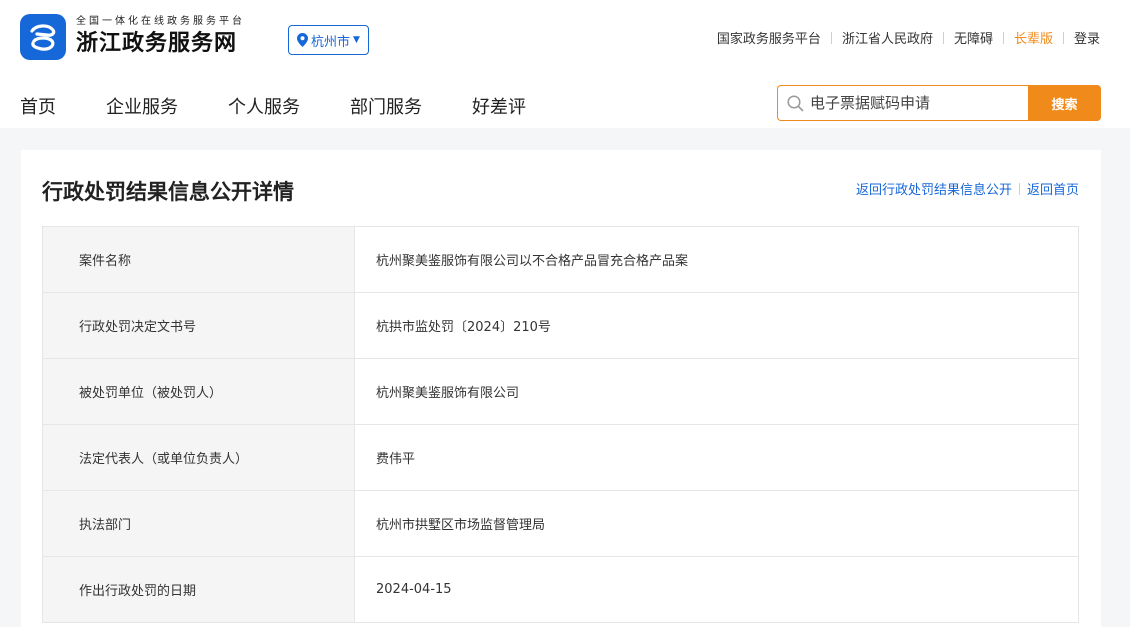  What do you see at coordinates (716, 259) in the screenshot?
I see `row-value: 杭州聚美鉴服饰有限公司以不合格产品冒充合格产品案` at bounding box center [716, 259].